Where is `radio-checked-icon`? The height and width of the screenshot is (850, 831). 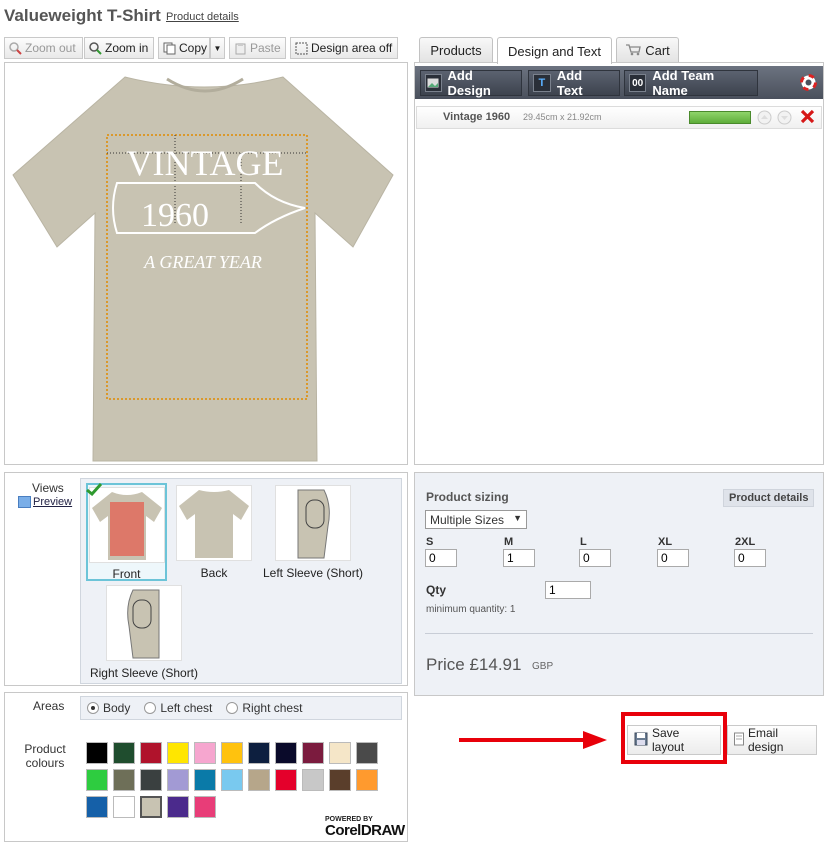
radio-checked-icon is located at coordinates (93, 708).